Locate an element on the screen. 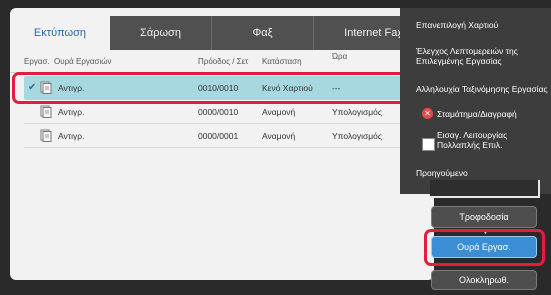 The height and width of the screenshot is (295, 551). stop-delete-icon: ✕ is located at coordinates (427, 113).